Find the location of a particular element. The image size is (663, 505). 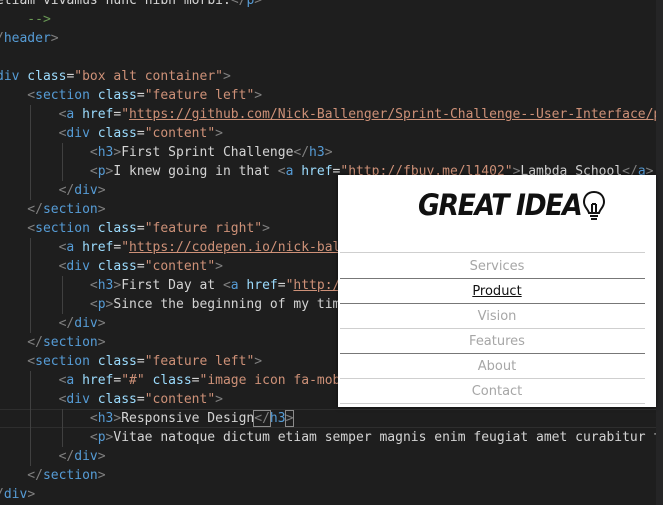

code-line: <h3>Responsive Design</h3> is located at coordinates (331, 418).